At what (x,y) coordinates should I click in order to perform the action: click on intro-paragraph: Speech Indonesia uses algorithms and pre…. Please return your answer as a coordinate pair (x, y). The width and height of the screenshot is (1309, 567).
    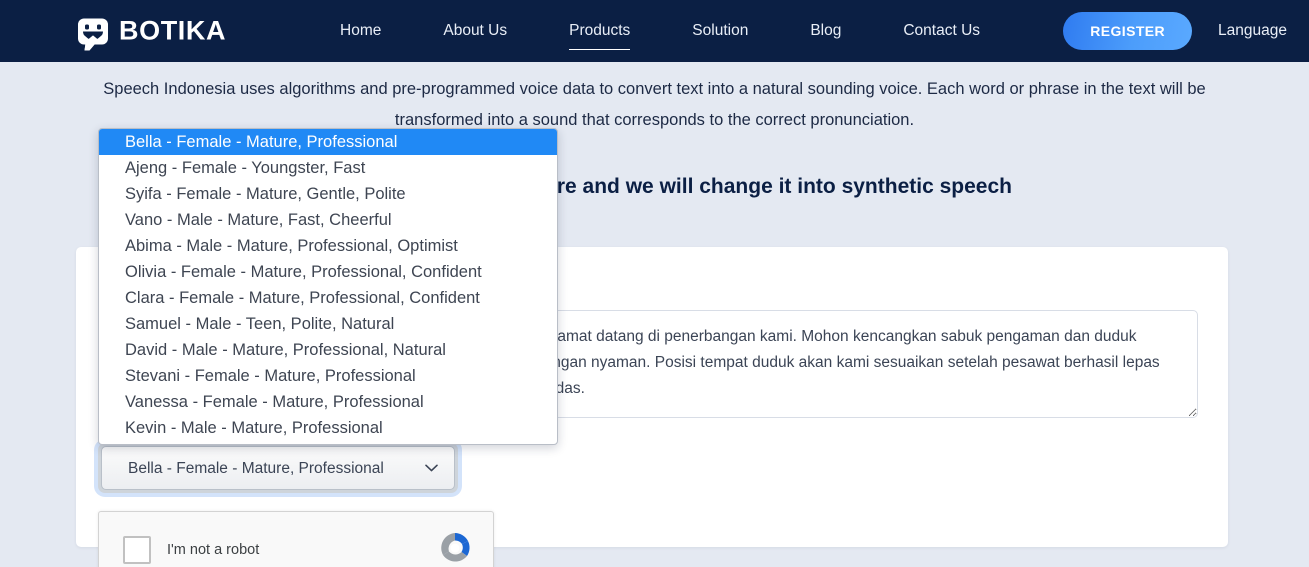
    Looking at the image, I should click on (654, 104).